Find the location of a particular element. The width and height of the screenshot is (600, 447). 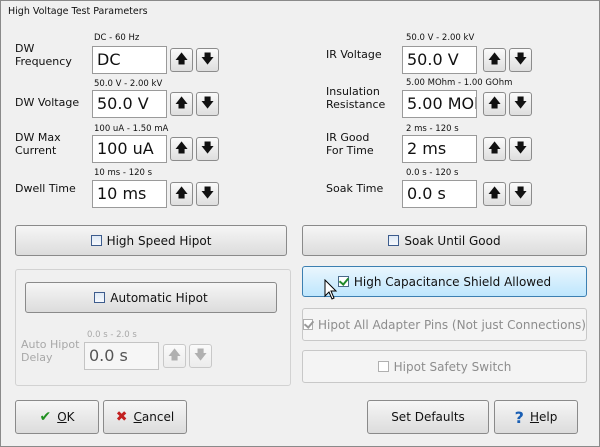

insulation-resistance-label: Insulation Resistance is located at coordinates (355, 98).